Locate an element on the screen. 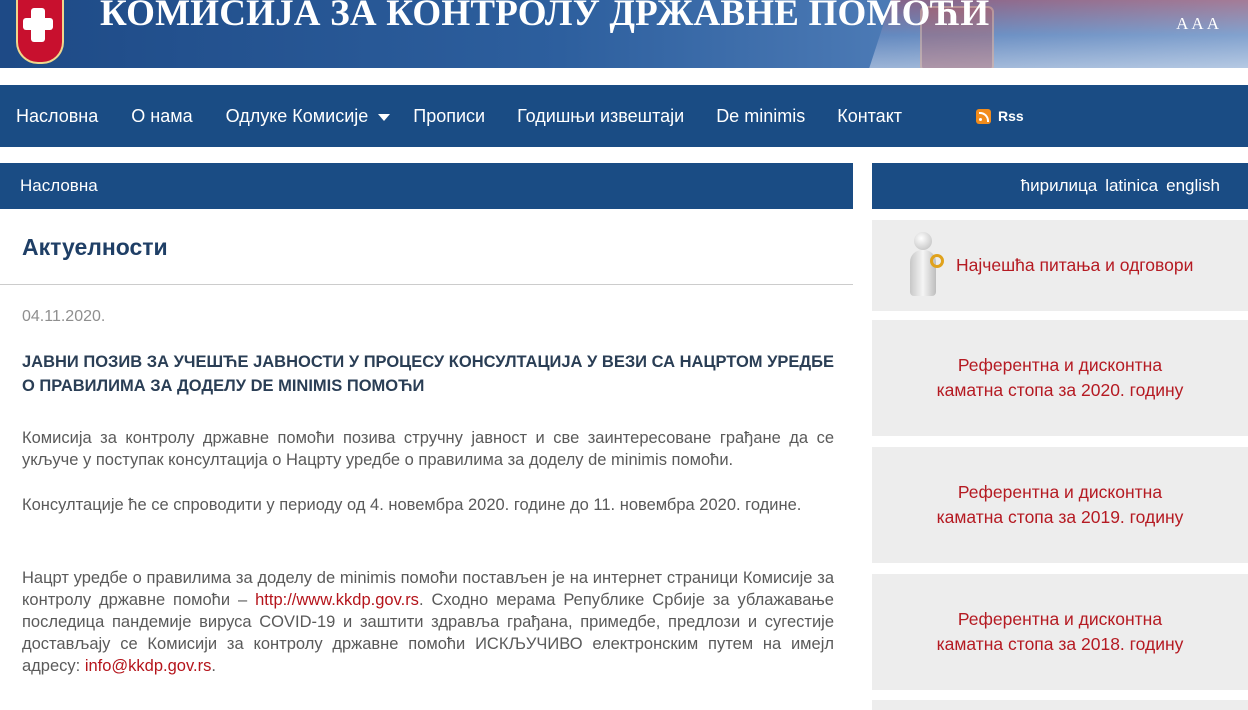 The image size is (1248, 710). rss-label: Rss is located at coordinates (1011, 116).